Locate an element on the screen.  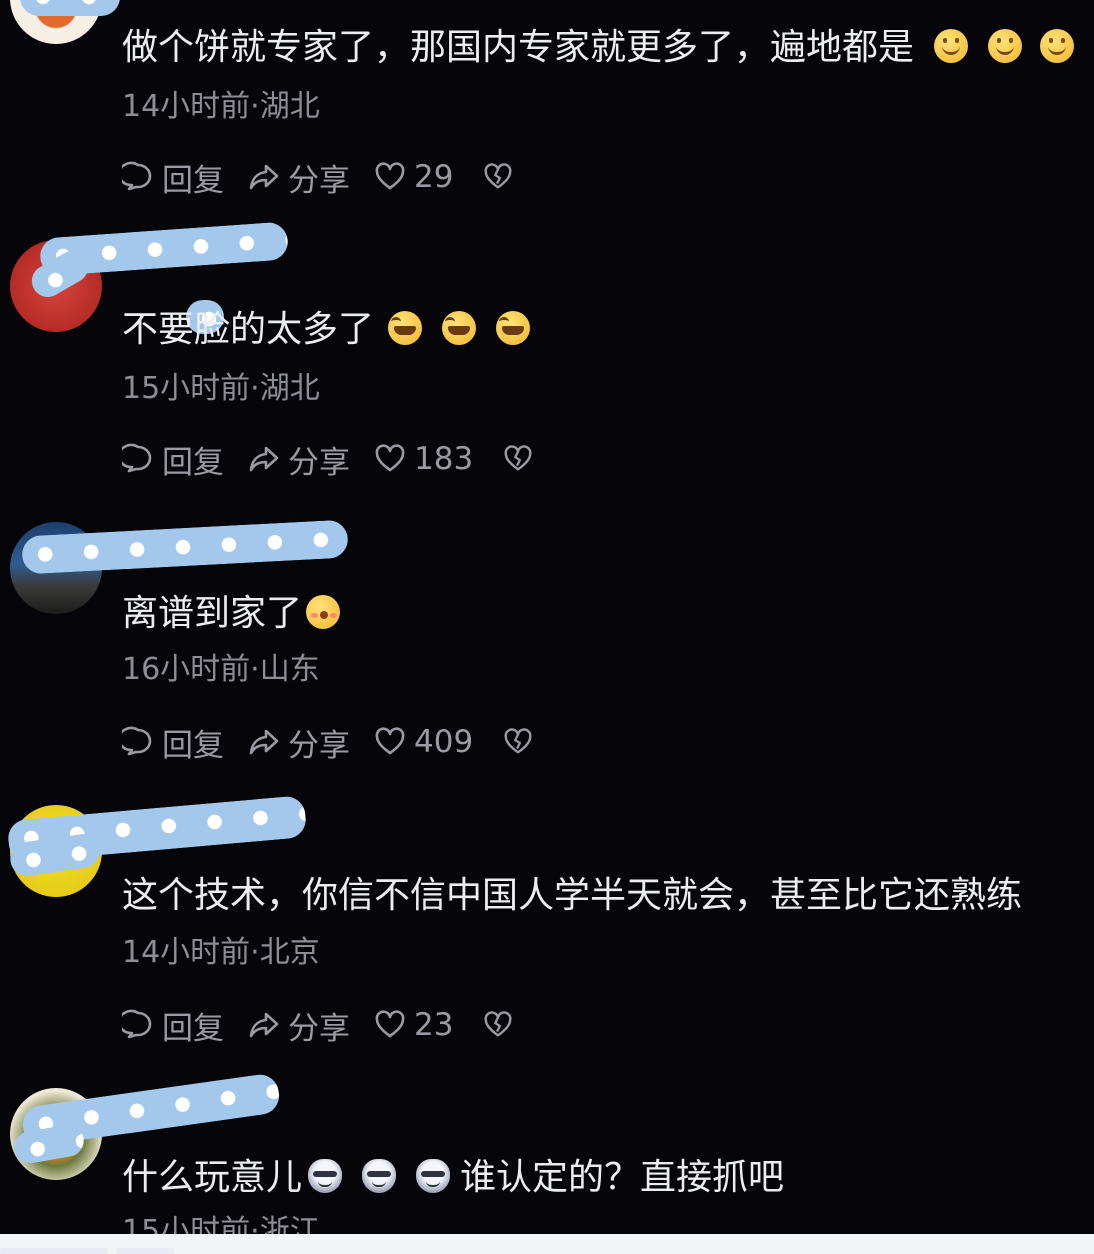
comment-actions: 回复 分享 409 is located at coordinates (339, 742).